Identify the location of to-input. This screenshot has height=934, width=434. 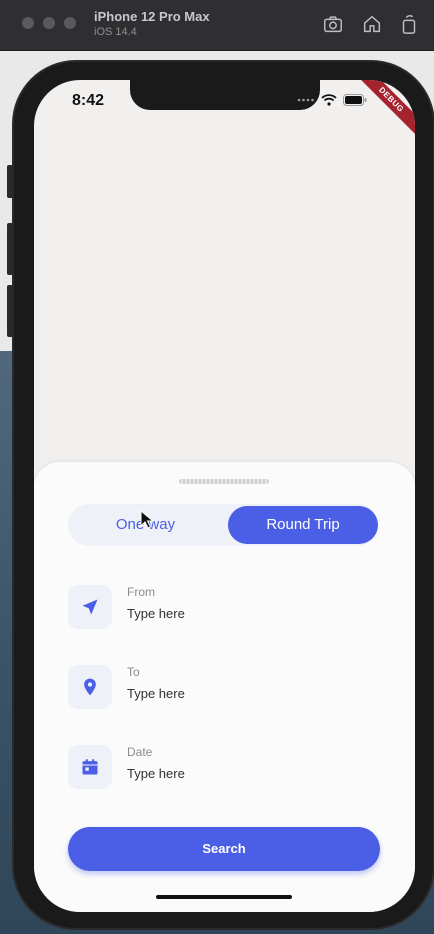
(242, 693).